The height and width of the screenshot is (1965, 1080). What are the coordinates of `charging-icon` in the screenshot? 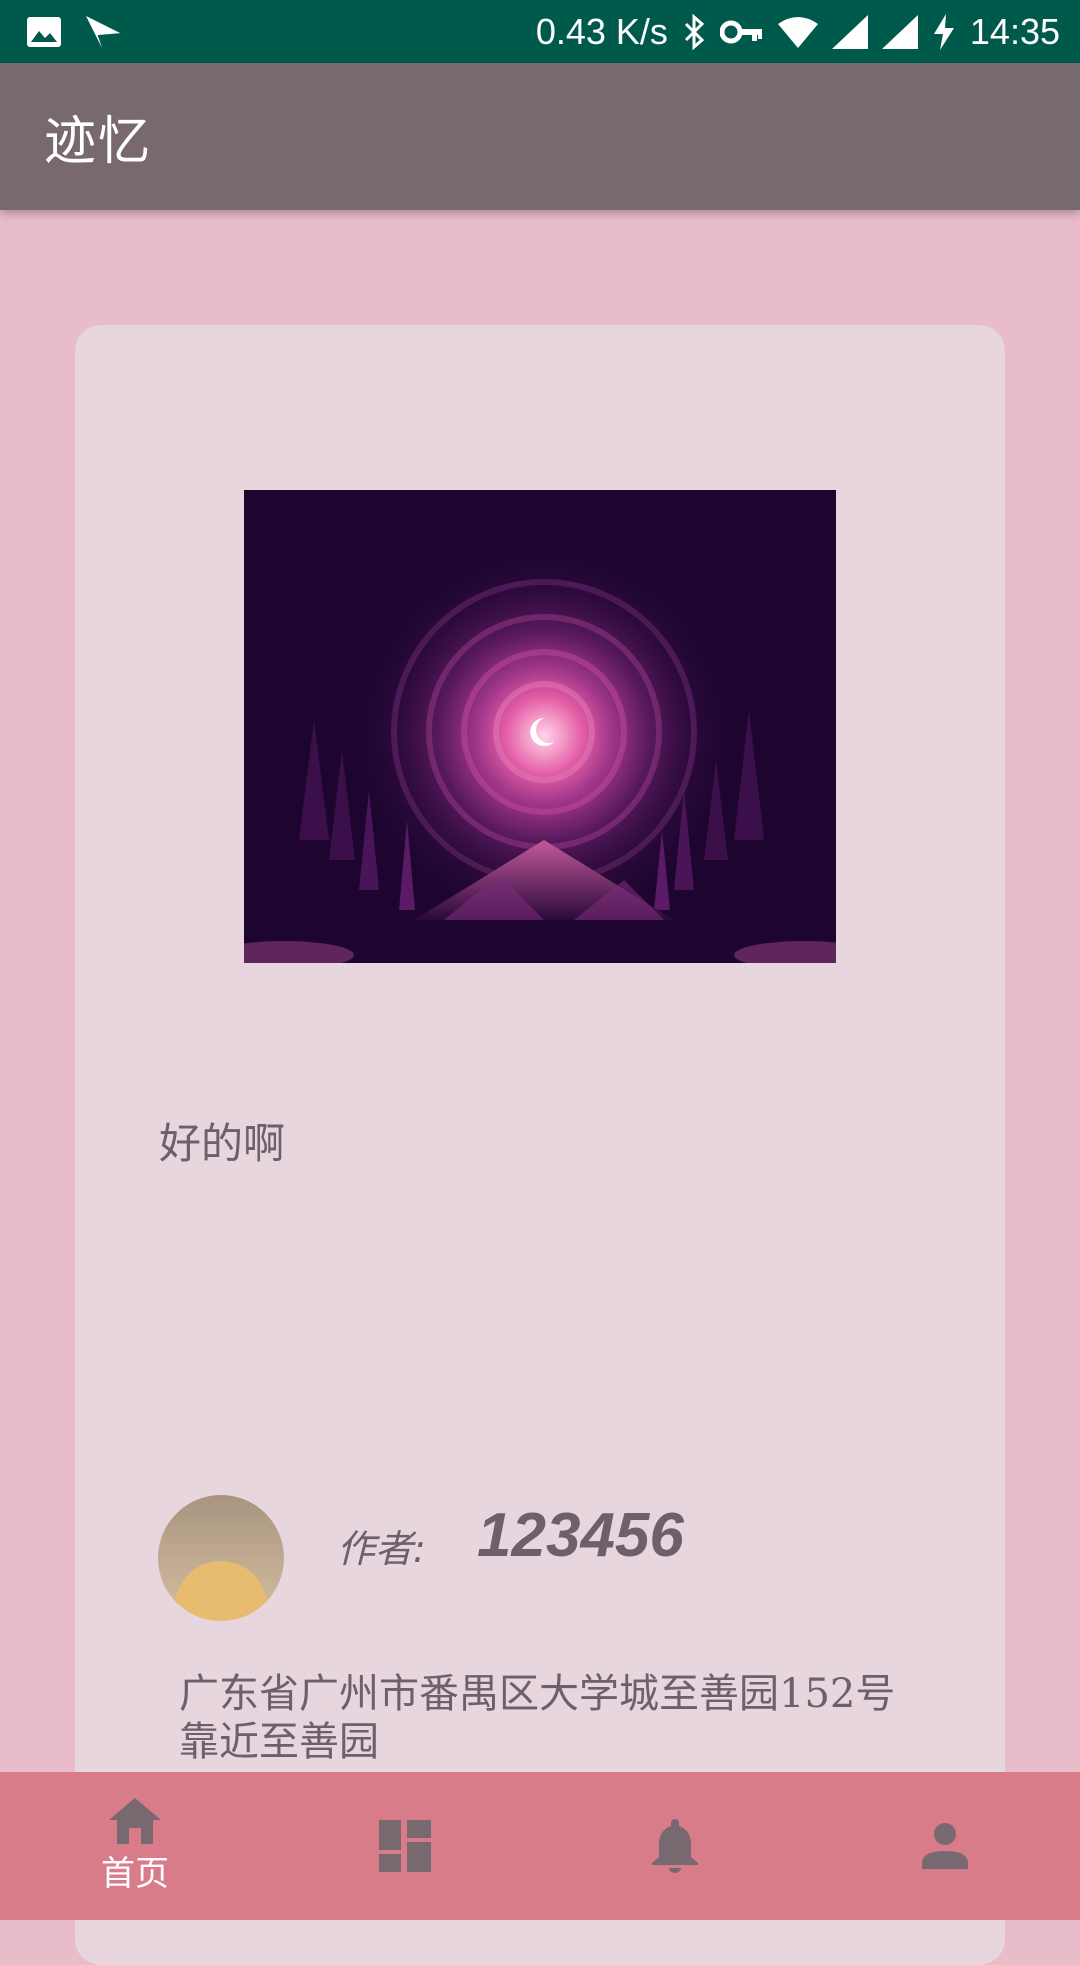 It's located at (944, 31).